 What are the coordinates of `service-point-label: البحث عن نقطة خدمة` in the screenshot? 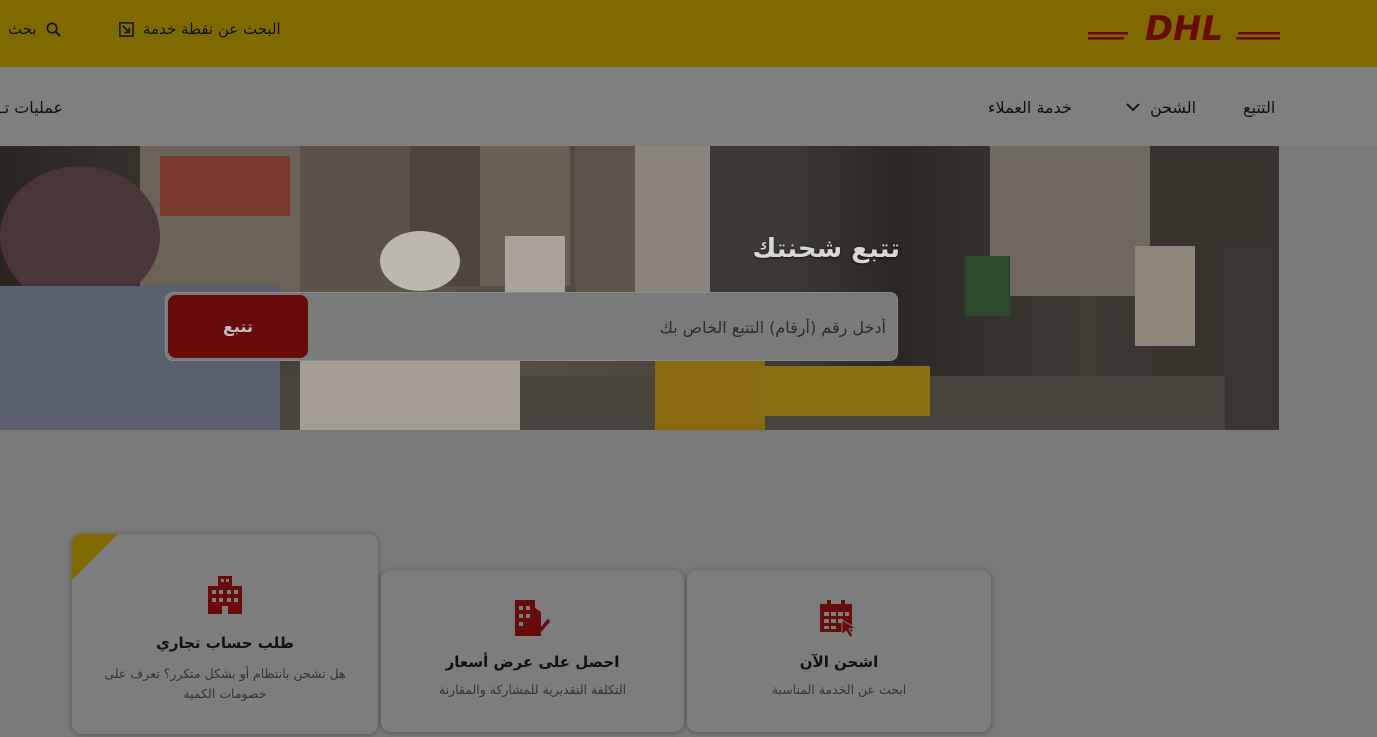 It's located at (212, 29).